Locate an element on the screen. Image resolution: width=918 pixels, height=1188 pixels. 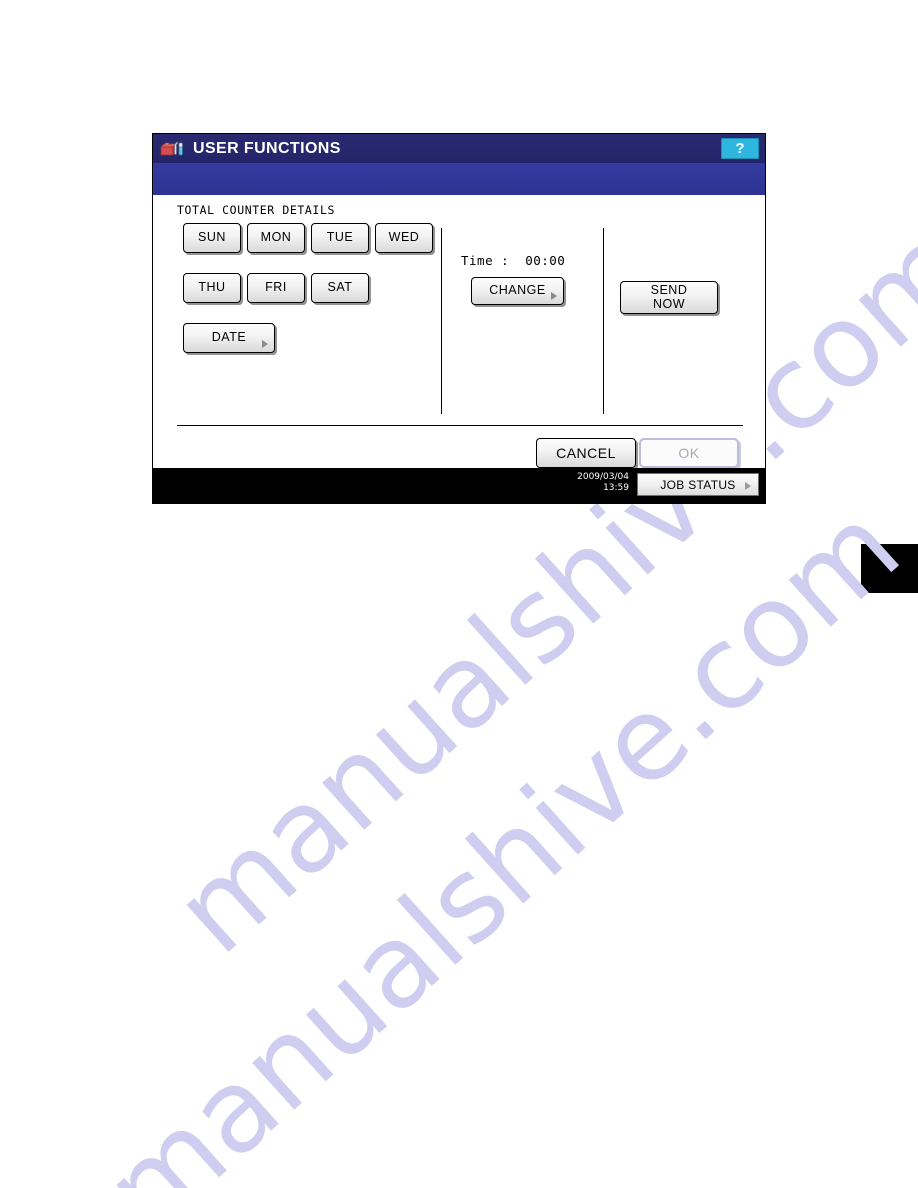
day-button-fri: FRI is located at coordinates (276, 288).